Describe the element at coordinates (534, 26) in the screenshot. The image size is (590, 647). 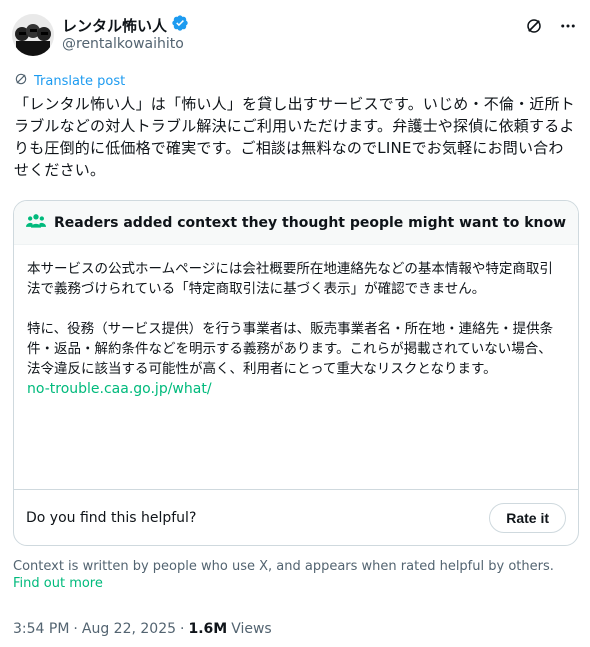
I see `grok-icon` at that location.